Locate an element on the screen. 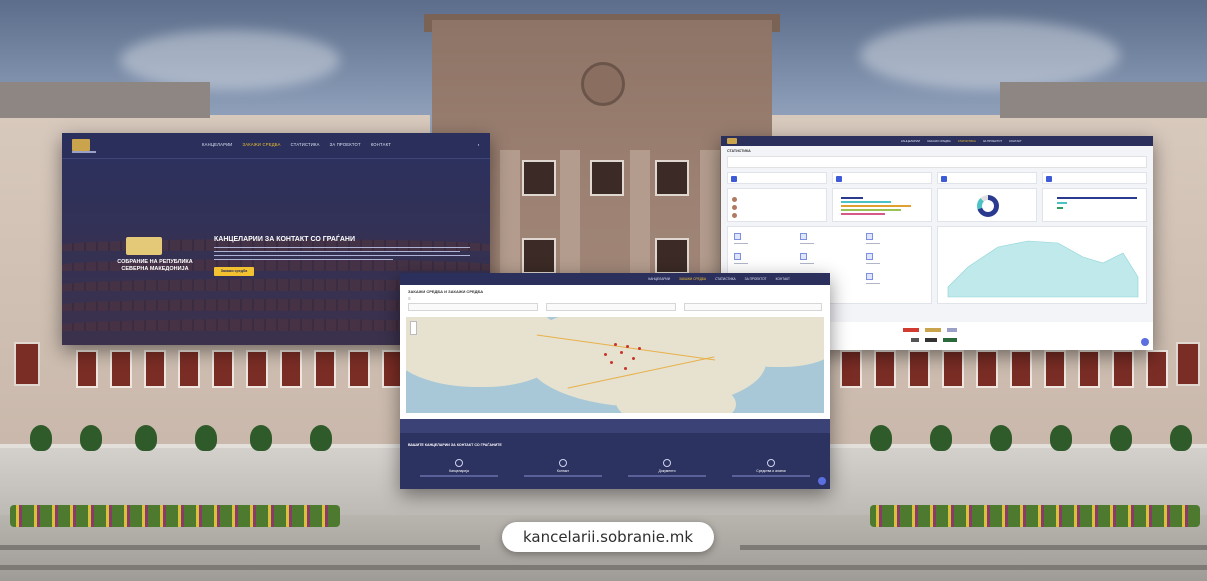  office-icon is located at coordinates (459, 463).